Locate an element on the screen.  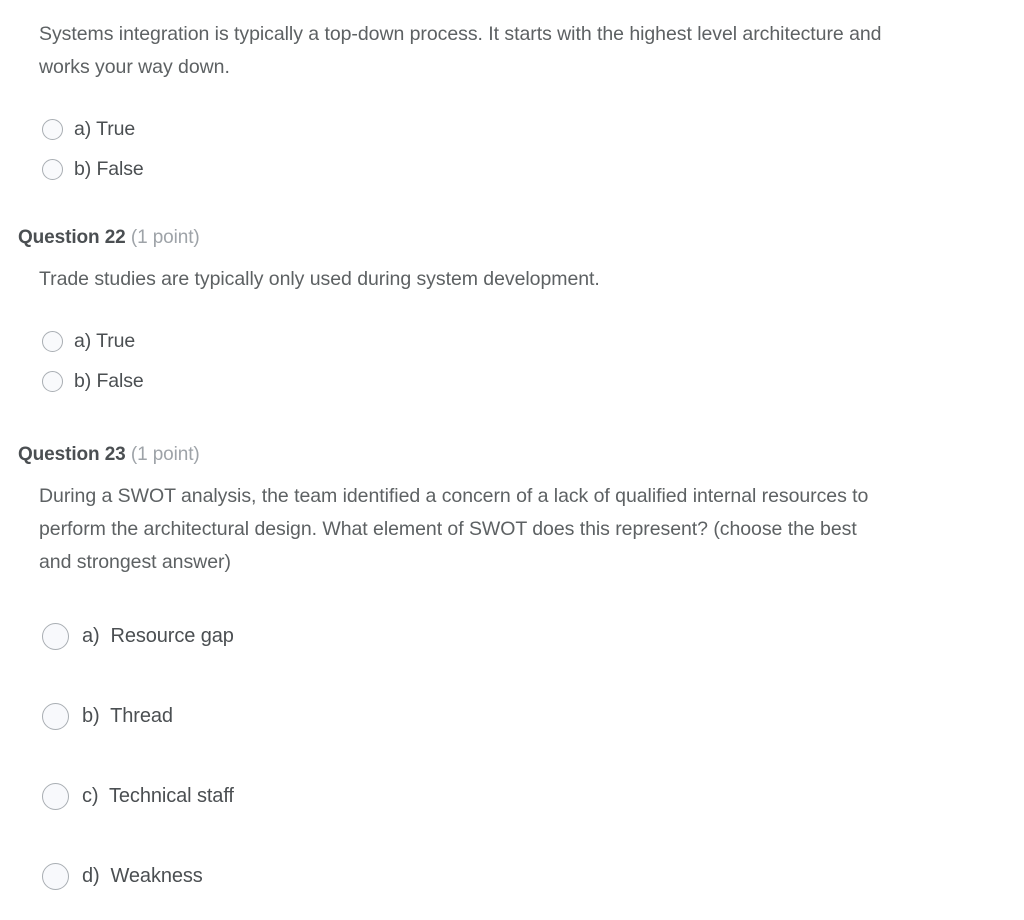
answer-option-d: d) Weakness is located at coordinates (533, 876).